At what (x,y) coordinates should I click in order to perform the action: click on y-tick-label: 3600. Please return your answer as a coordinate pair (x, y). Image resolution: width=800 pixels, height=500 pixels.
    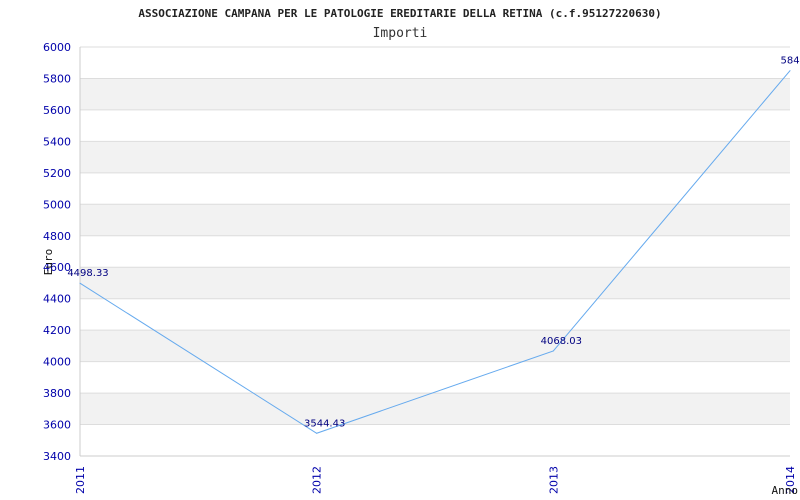
    Looking at the image, I should click on (57, 425).